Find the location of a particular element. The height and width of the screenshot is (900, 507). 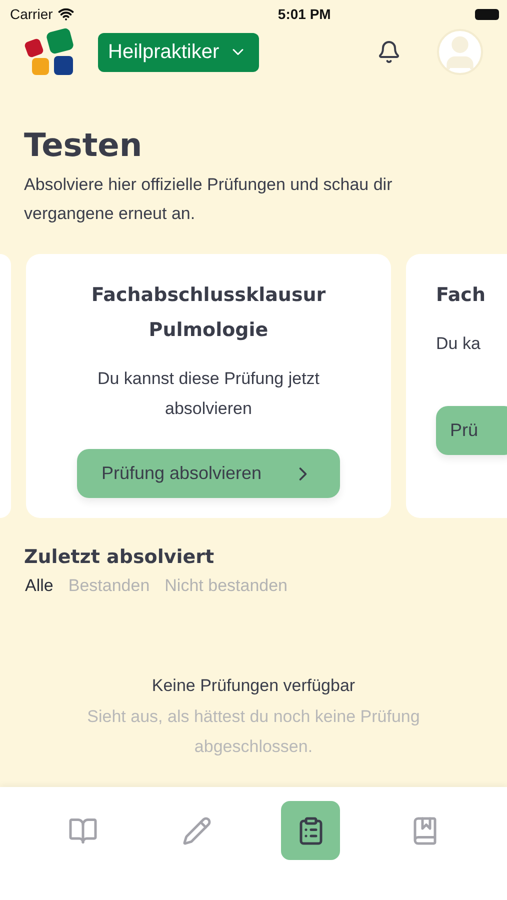

empty-message: Sieht aus, als hättest du noch keine Prüfung abgeschlossen. is located at coordinates (253, 732).